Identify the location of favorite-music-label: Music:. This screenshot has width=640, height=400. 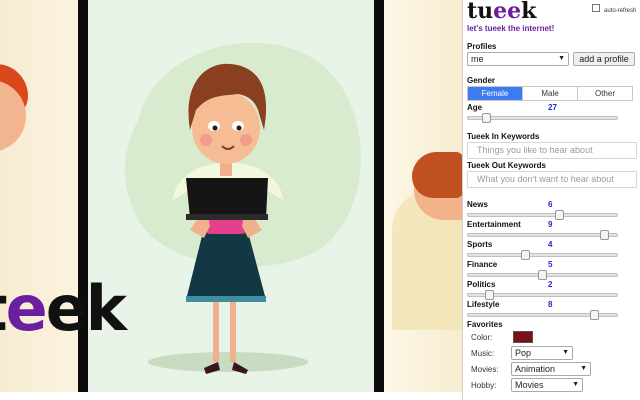
(483, 353).